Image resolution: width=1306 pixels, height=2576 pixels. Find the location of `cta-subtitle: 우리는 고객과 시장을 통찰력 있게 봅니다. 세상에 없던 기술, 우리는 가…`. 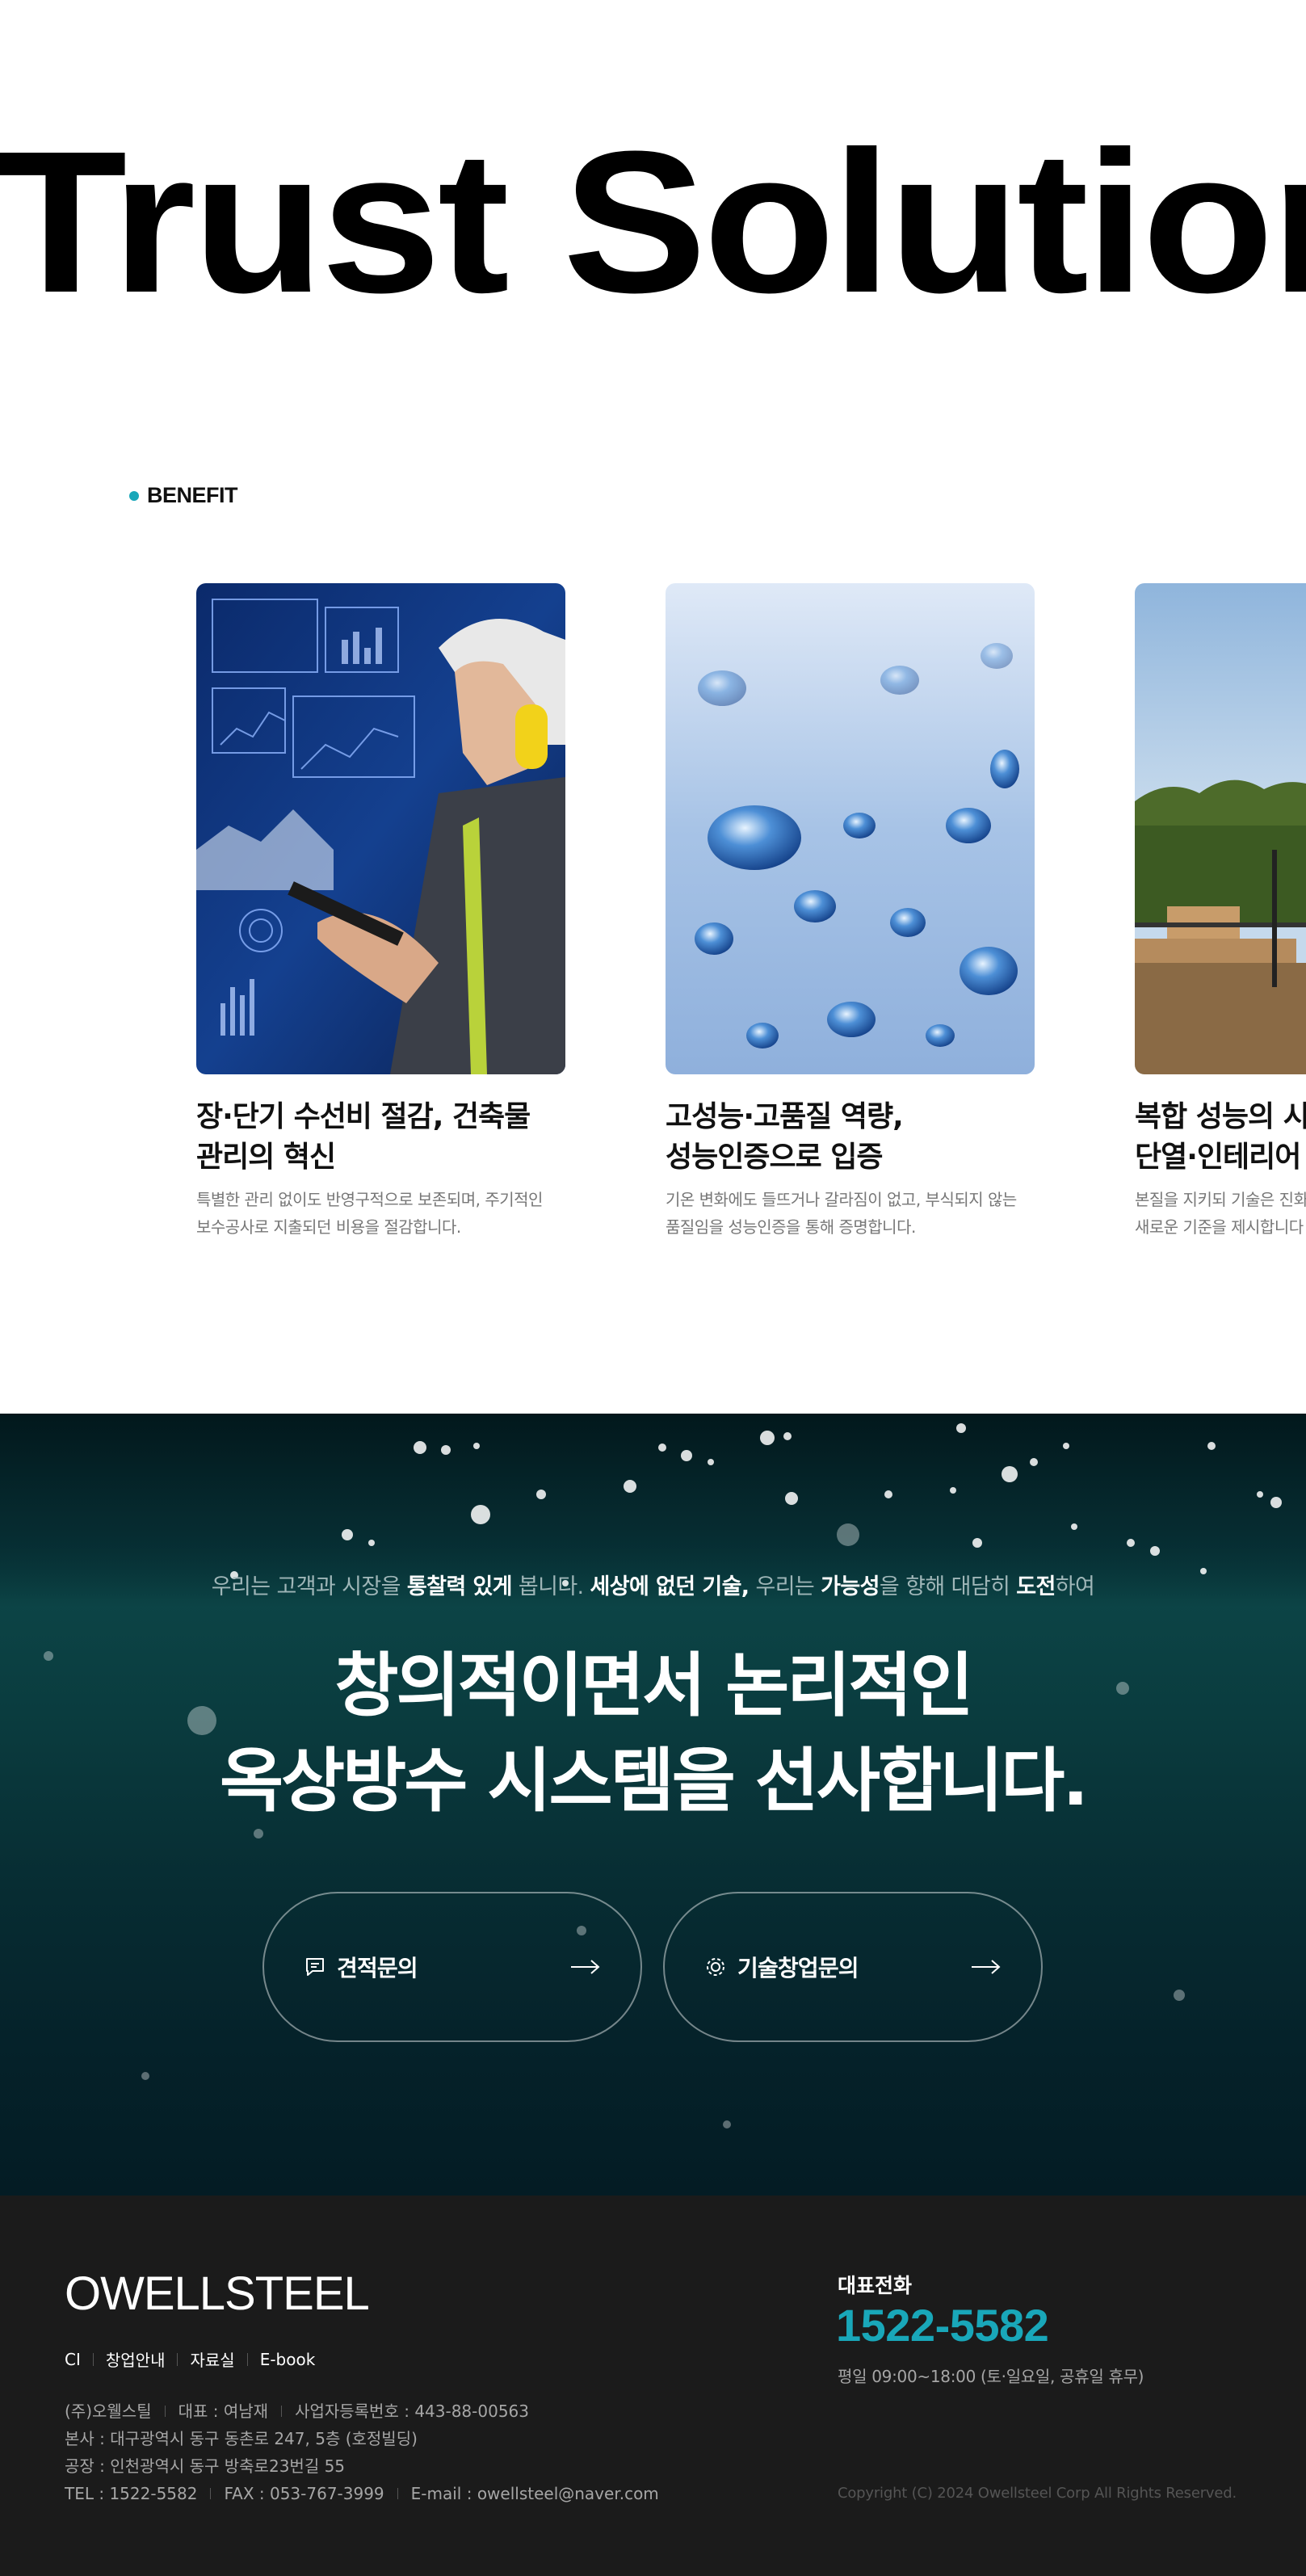

cta-subtitle: 우리는 고객과 시장을 통찰력 있게 봅니다. 세상에 없던 기술, 우리는 가… is located at coordinates (653, 1585).